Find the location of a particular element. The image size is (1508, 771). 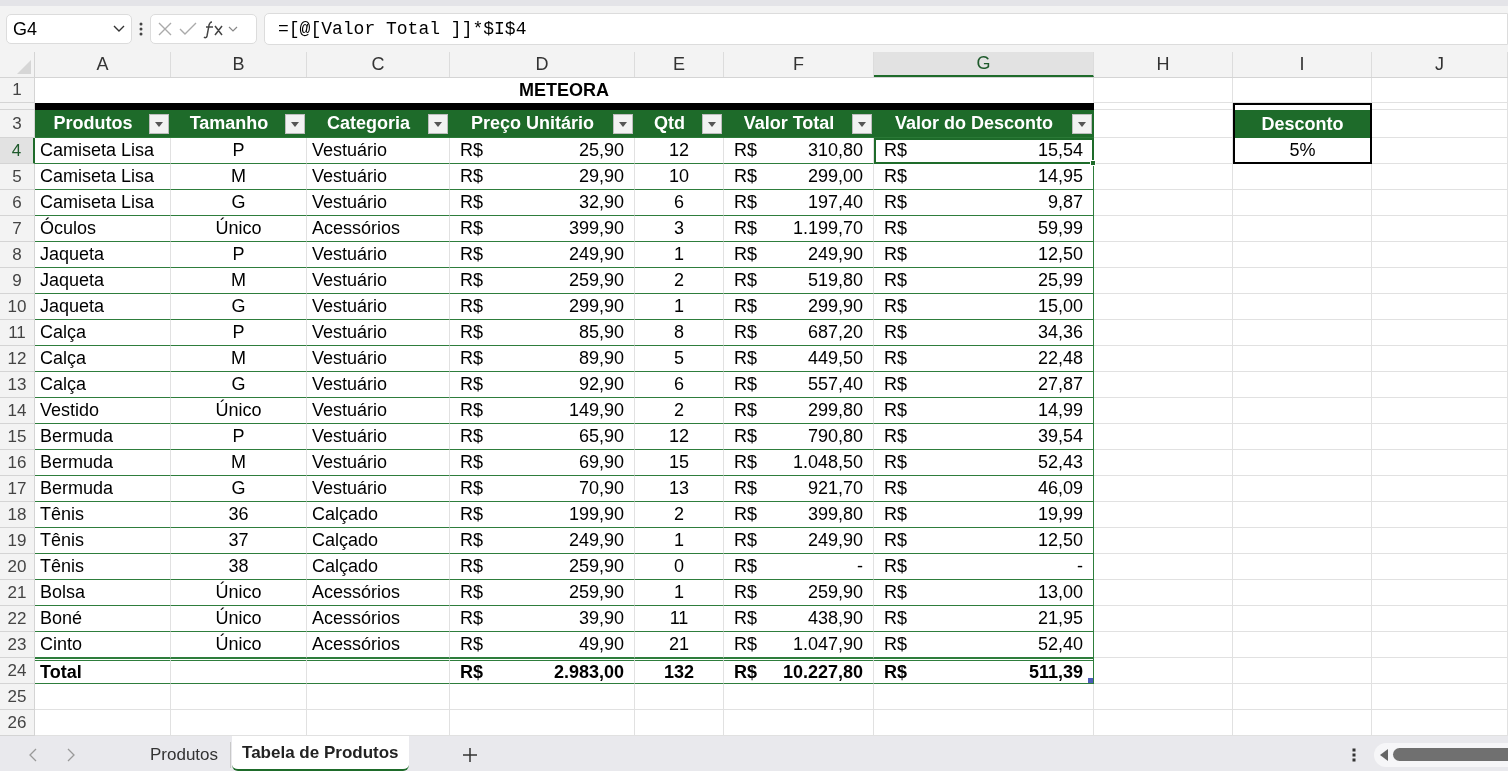

row-number: 25 is located at coordinates (17, 697).